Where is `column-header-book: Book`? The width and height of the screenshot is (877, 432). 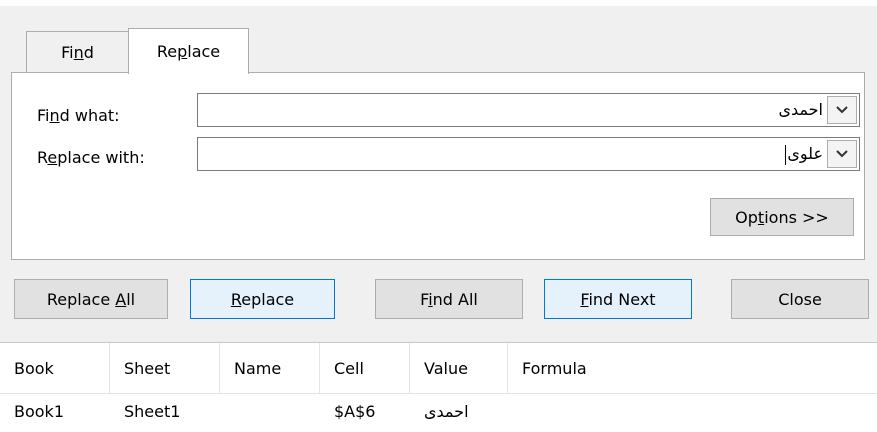
column-header-book: Book is located at coordinates (55, 368).